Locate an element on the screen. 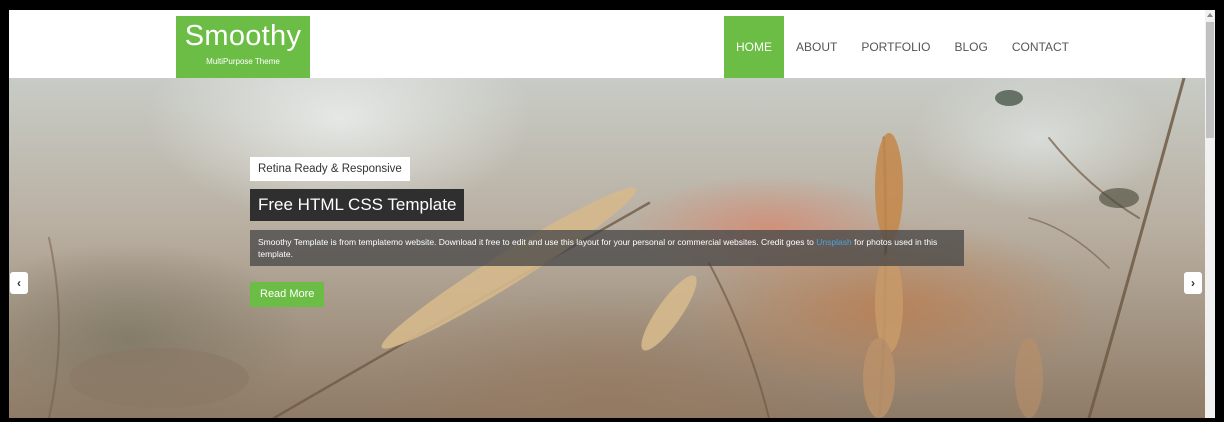  nav-item-blog: BLOG is located at coordinates (970, 47).